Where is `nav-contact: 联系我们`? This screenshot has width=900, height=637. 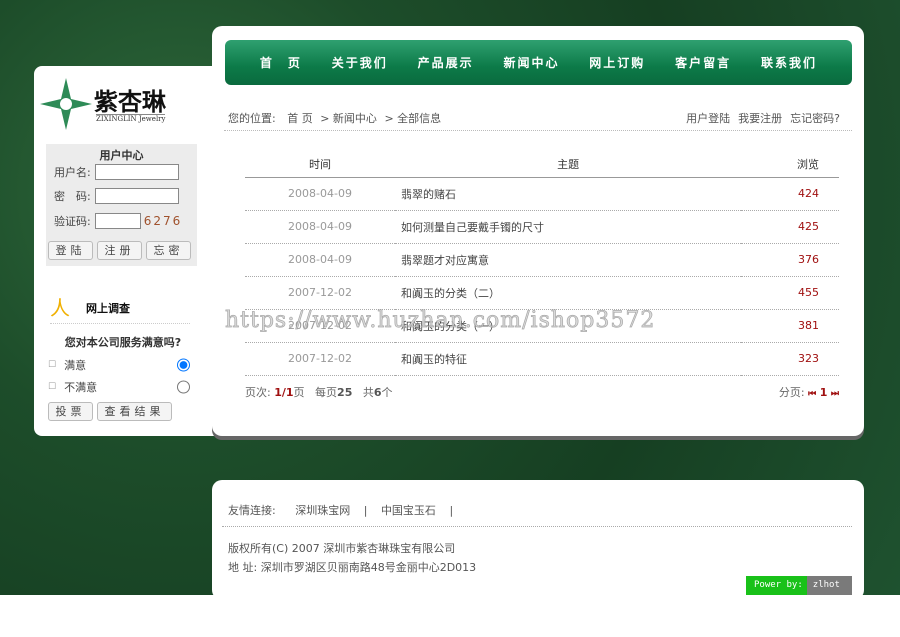
nav-contact: 联系我们 is located at coordinates (789, 62).